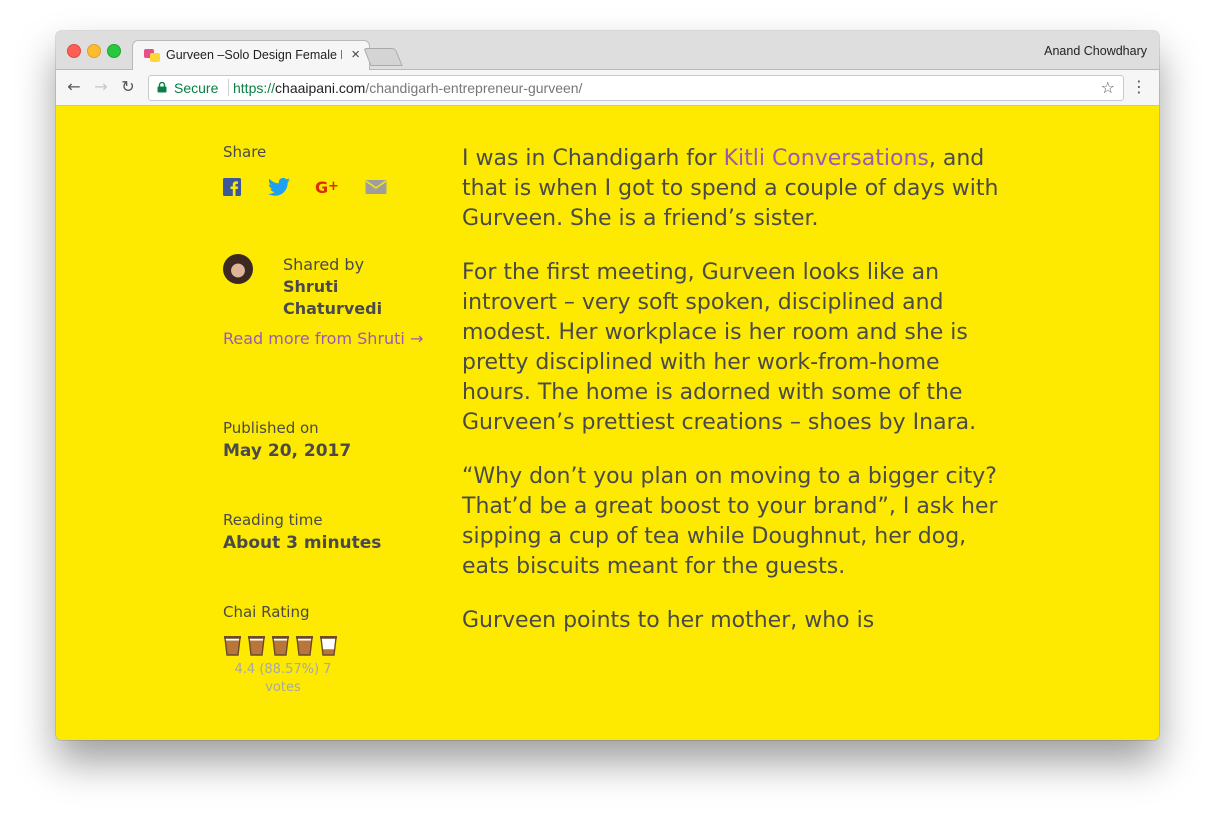 This screenshot has height=820, width=1215. Describe the element at coordinates (196, 88) in the screenshot. I see `secure-label: Secure` at that location.